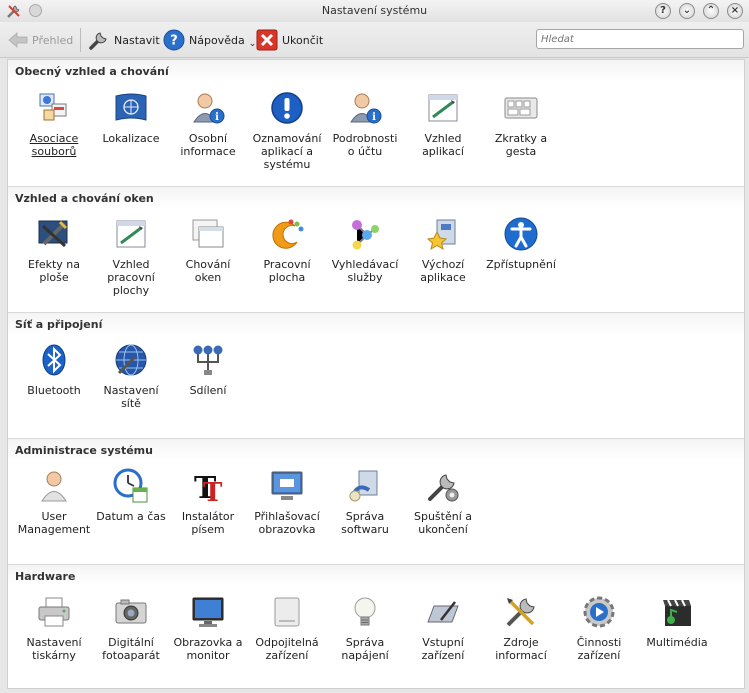 This screenshot has height=693, width=749. Describe the element at coordinates (54, 108) in the screenshot. I see `file-associations-icon` at that location.